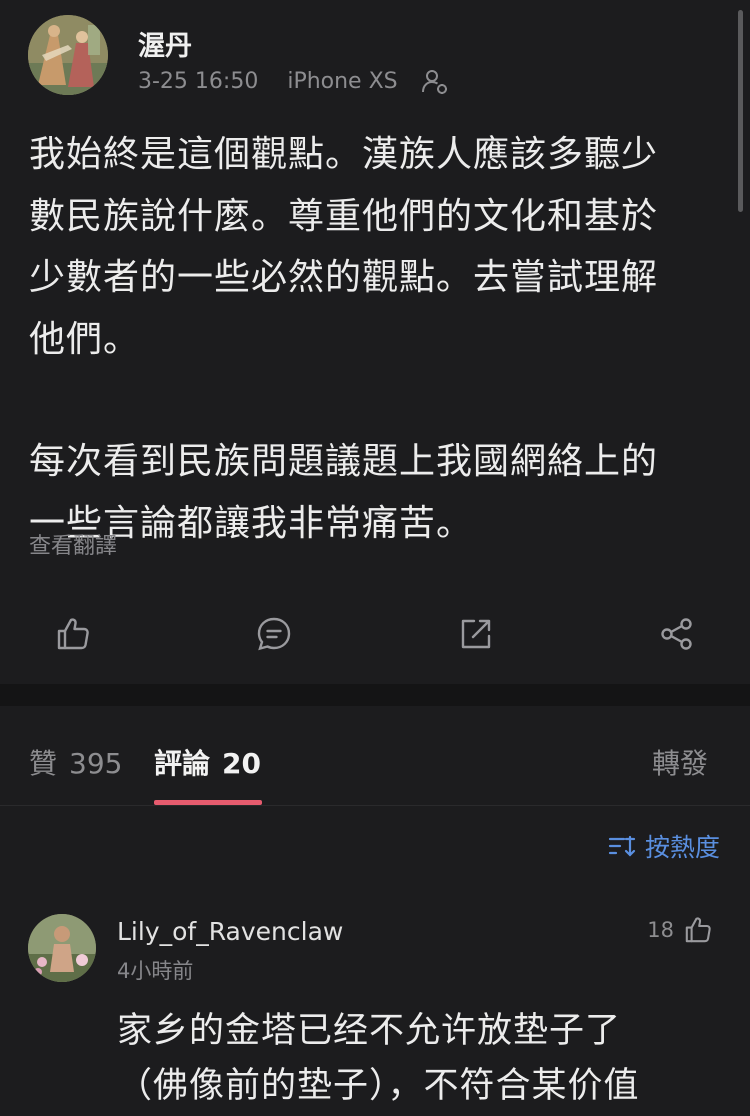  I want to click on comment-line: （佛像前的垫子），不符合某价值, so click(378, 1086).